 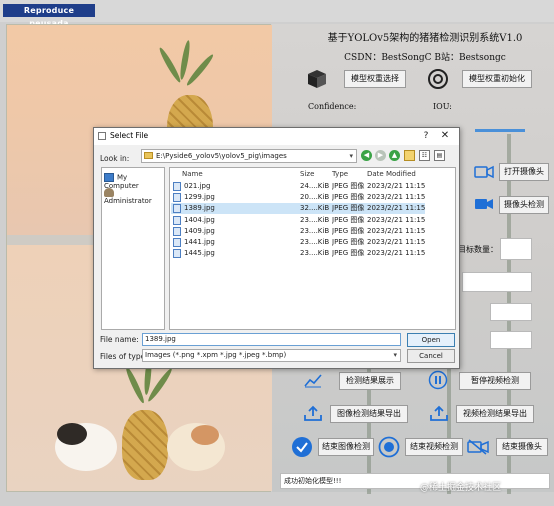 What do you see at coordinates (109, 192) in the screenshot?
I see `user-icon` at bounding box center [109, 192].